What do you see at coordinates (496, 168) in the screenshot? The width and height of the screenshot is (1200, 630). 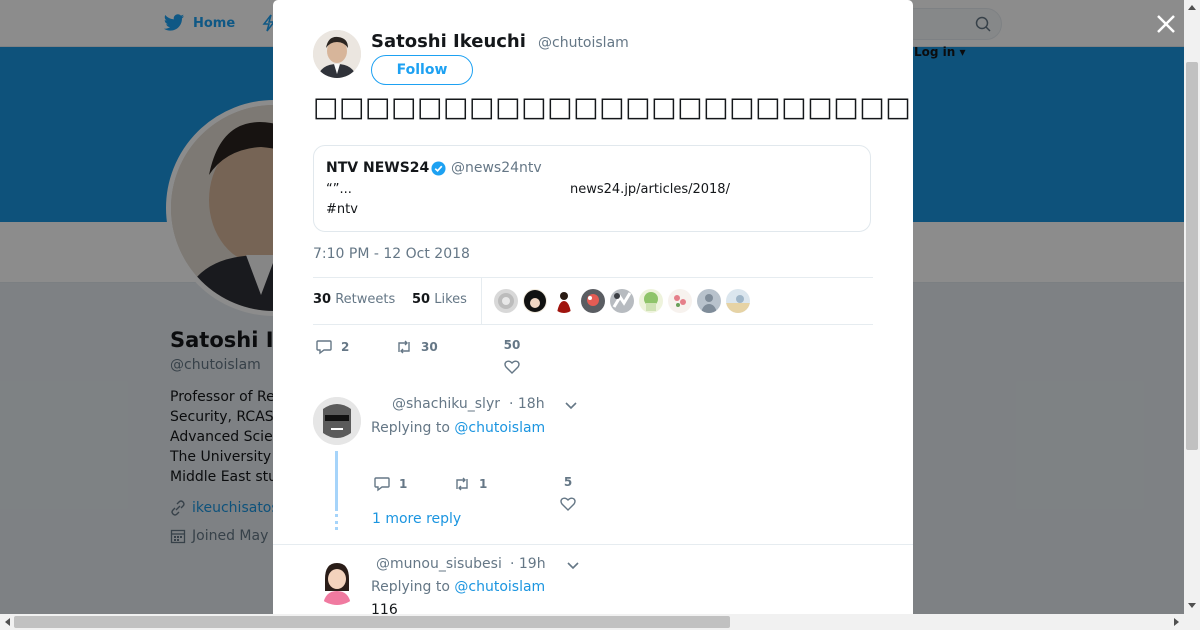 I see `quoted-author-handle: @news24ntv` at bounding box center [496, 168].